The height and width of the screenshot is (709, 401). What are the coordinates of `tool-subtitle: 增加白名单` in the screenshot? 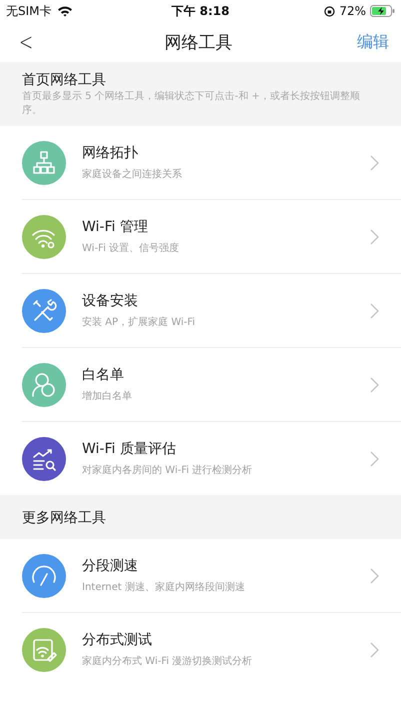 It's located at (107, 397).